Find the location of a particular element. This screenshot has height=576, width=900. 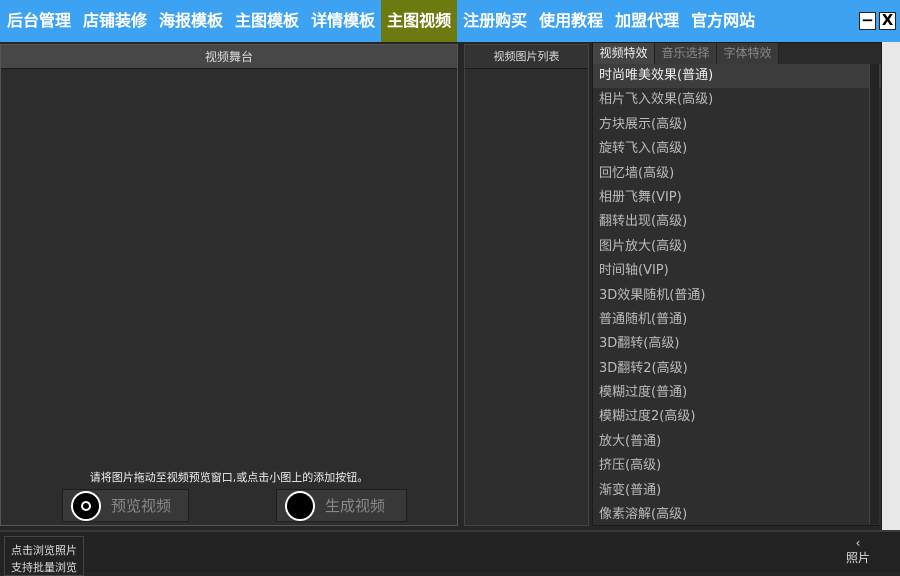

chevron-left-icon: ‹ is located at coordinates (858, 543).